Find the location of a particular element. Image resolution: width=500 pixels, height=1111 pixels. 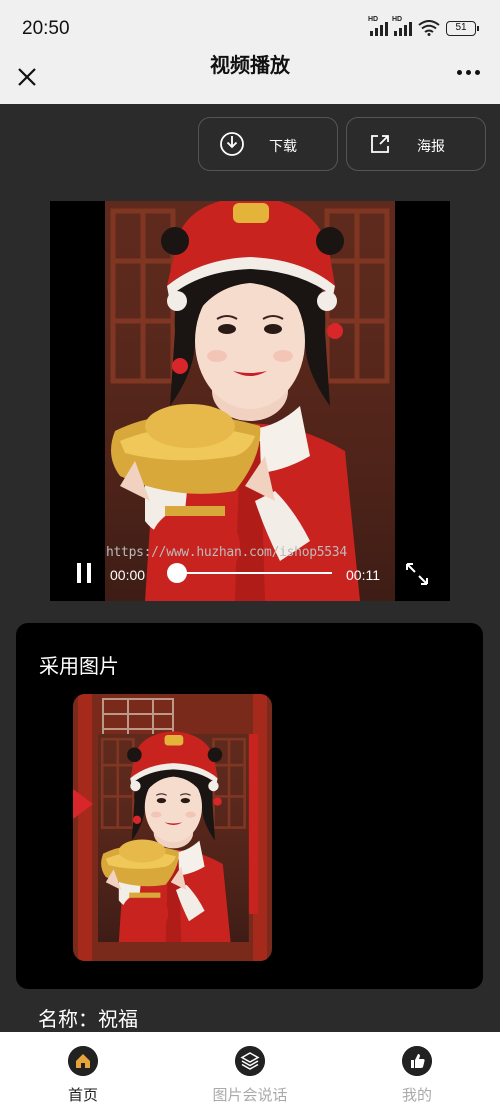

tab-mine: 我的 is located at coordinates (417, 1071).